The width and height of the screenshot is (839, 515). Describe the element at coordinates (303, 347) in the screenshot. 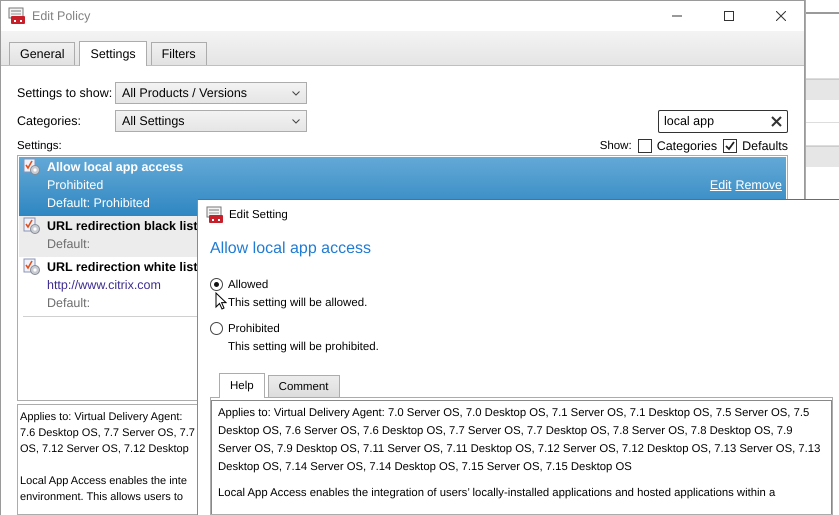

I see `option-description: This setting will be prohibited.` at that location.